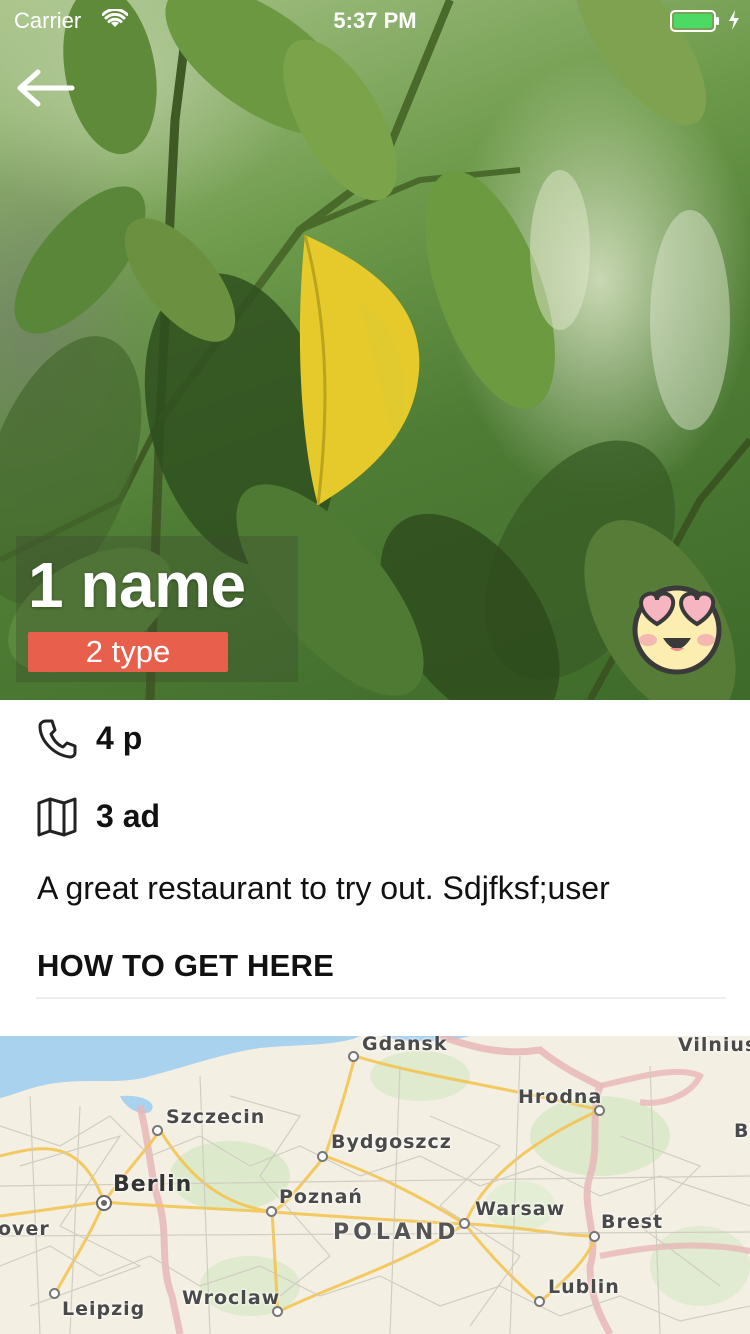 The width and height of the screenshot is (750, 1334). Describe the element at coordinates (128, 815) in the screenshot. I see `address-text: 3 ad` at that location.